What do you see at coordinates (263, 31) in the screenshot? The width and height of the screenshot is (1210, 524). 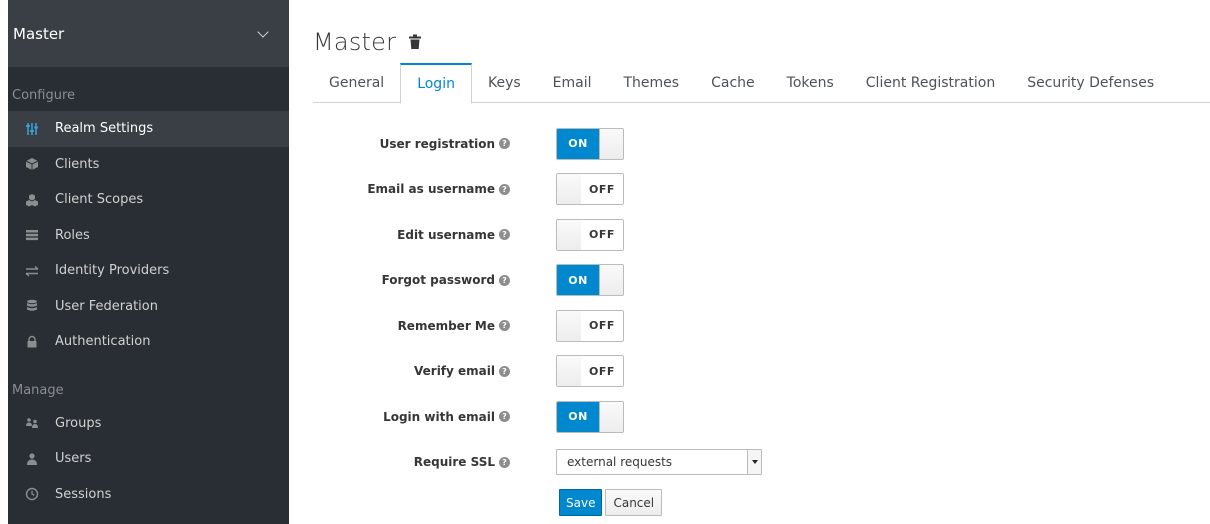 I see `chevron-down-icon` at bounding box center [263, 31].